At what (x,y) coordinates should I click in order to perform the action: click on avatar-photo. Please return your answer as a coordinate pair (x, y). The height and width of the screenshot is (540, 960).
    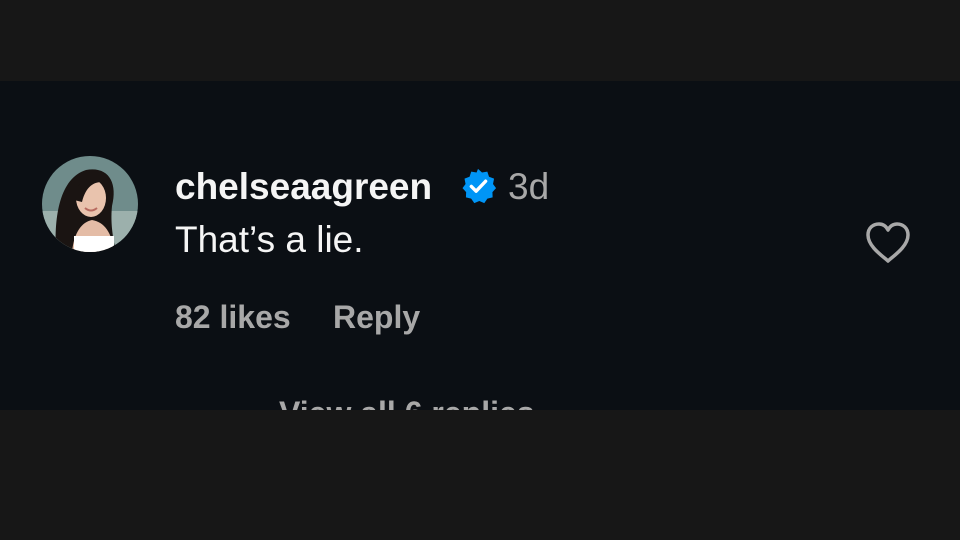
    Looking at the image, I should click on (90, 204).